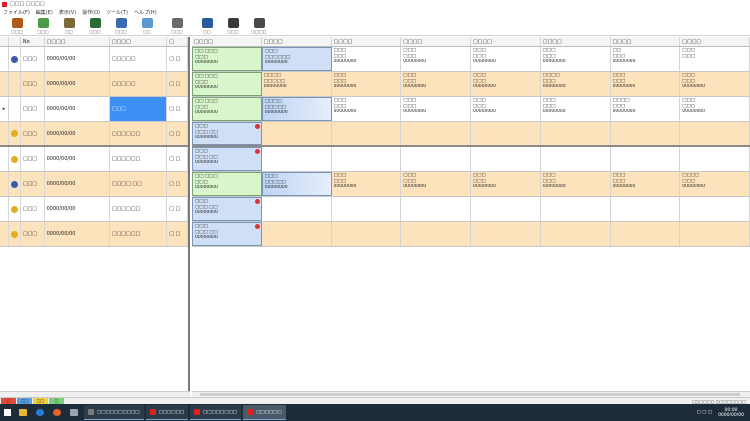  What do you see at coordinates (145, 12) in the screenshot?
I see `menu-item: ヘルプ(H)` at bounding box center [145, 12].